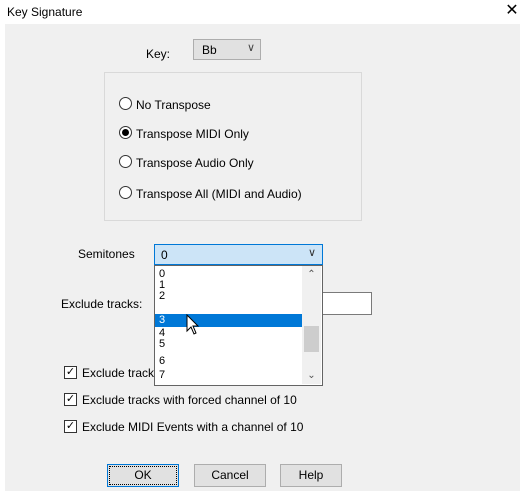  What do you see at coordinates (227, 49) in the screenshot?
I see `key-select: Bb ∨` at bounding box center [227, 49].